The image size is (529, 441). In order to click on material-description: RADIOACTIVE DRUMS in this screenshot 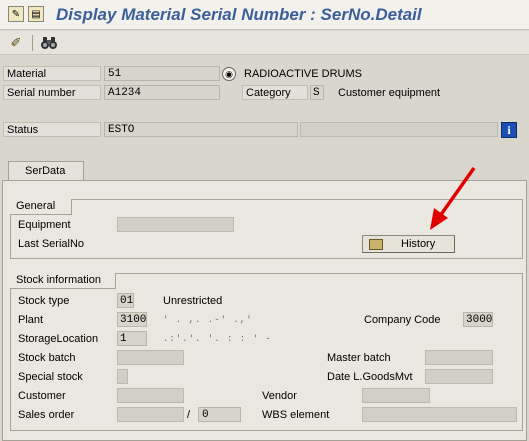, I will do `click(303, 74)`.